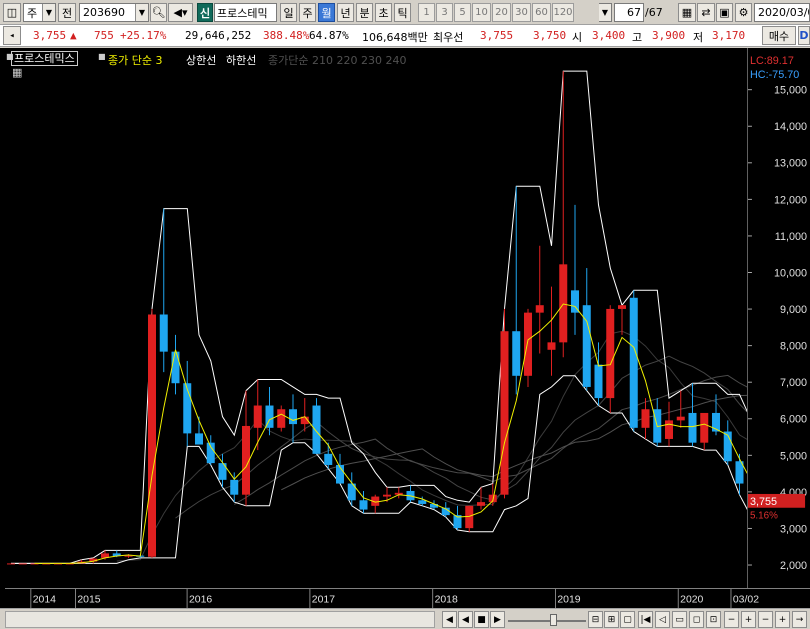  I want to click on legend-long-ma: 종가단순 210 220 230 240, so click(337, 60).